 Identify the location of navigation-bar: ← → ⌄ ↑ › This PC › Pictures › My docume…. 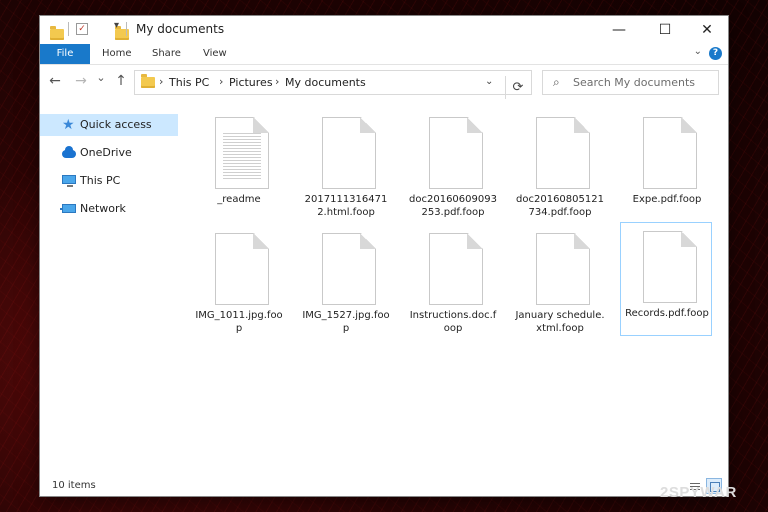
(384, 82).